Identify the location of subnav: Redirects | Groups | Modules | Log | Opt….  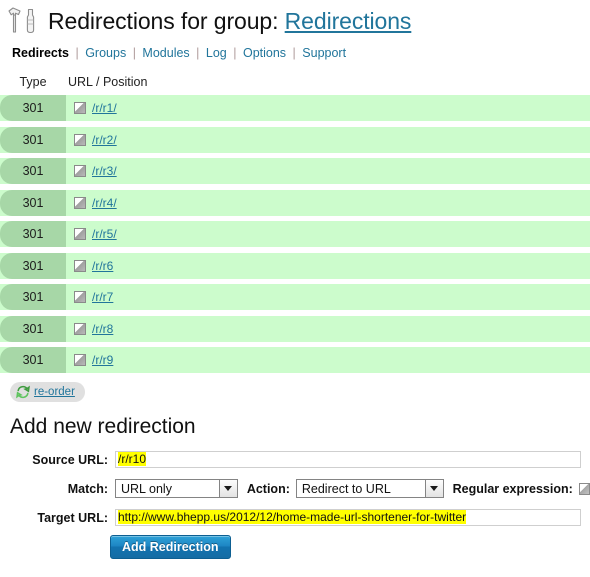
(295, 48).